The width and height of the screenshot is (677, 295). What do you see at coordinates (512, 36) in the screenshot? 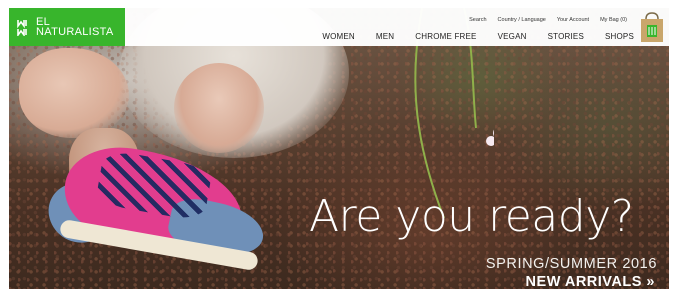
I see `nav-item-vegan: VEGAN` at bounding box center [512, 36].